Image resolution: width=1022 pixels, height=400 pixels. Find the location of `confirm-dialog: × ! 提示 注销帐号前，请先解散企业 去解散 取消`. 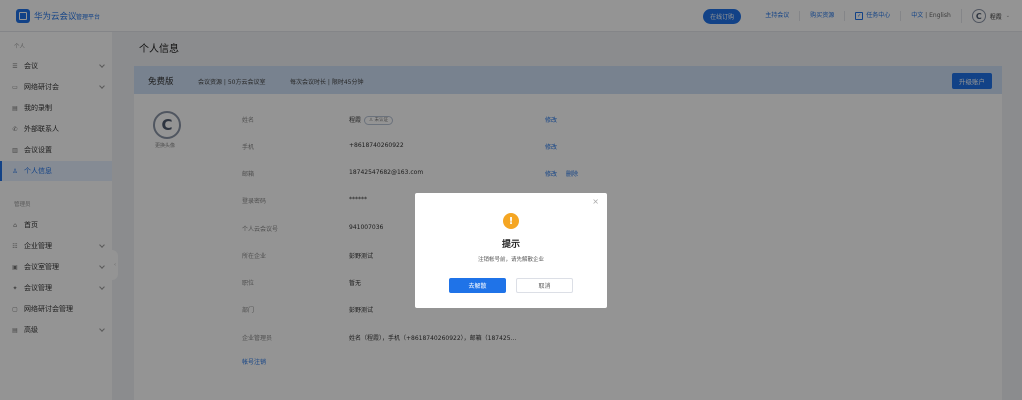

confirm-dialog: × ! 提示 注销帐号前，请先解散企业 去解散 取消 is located at coordinates (511, 250).